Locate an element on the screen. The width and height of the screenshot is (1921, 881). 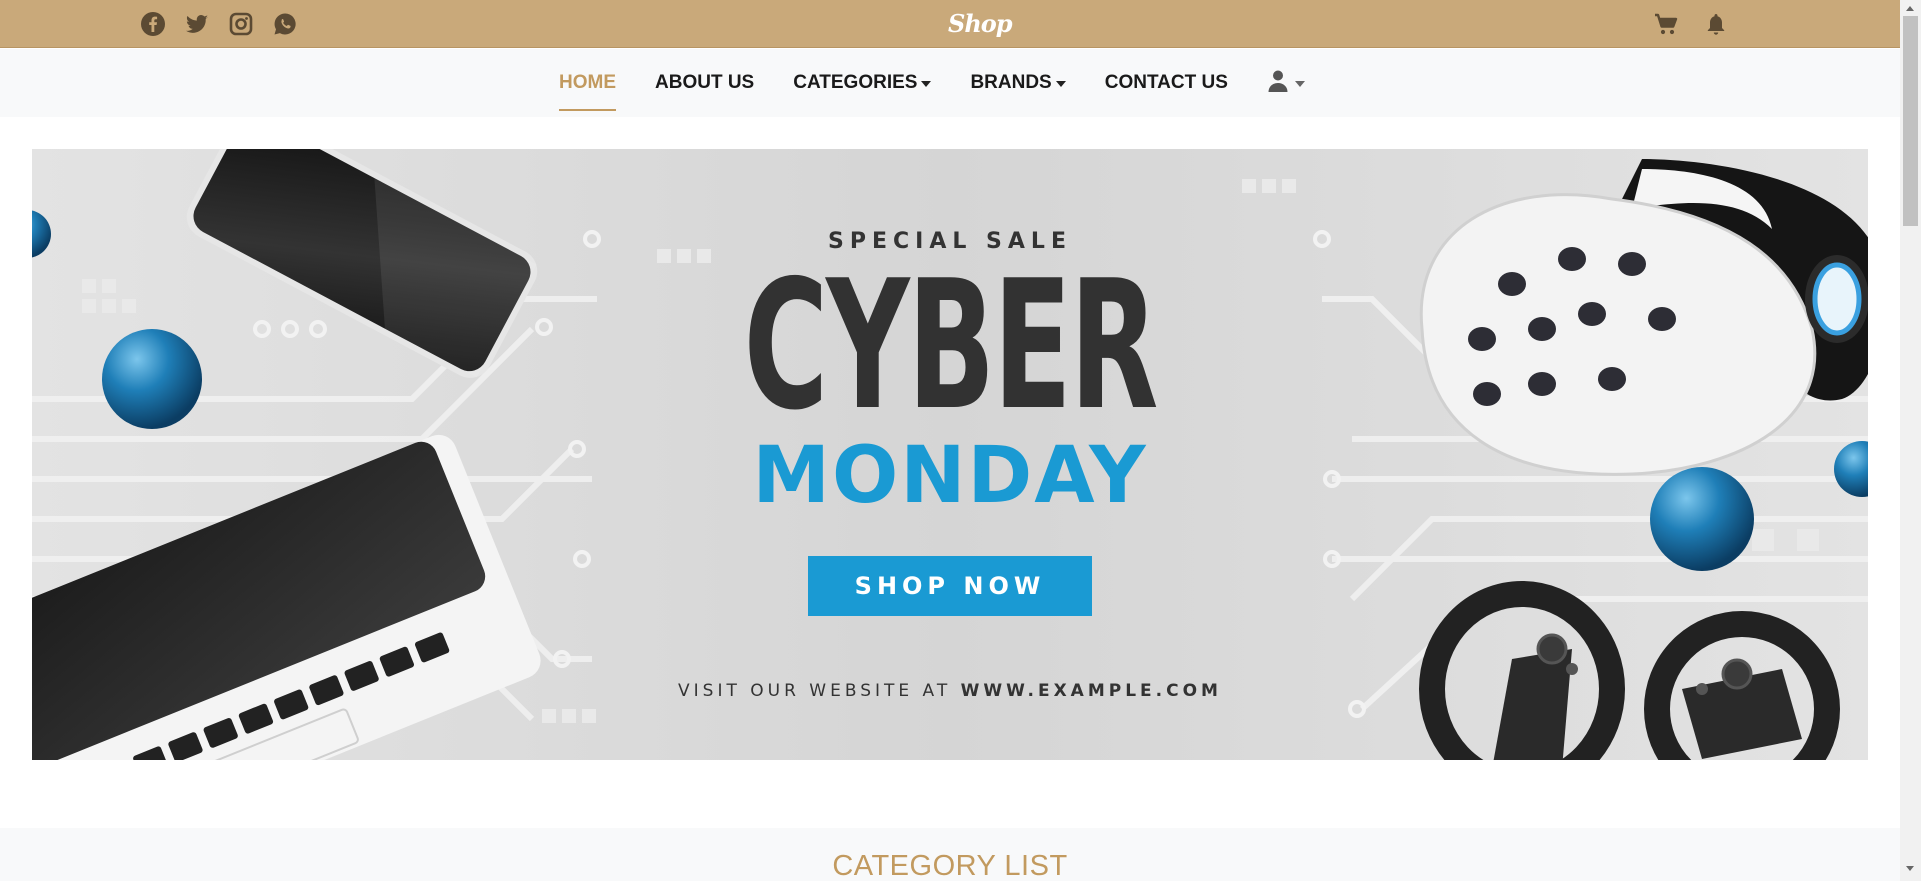
banner-headline-cyber: CYBER is located at coordinates (951, 345).